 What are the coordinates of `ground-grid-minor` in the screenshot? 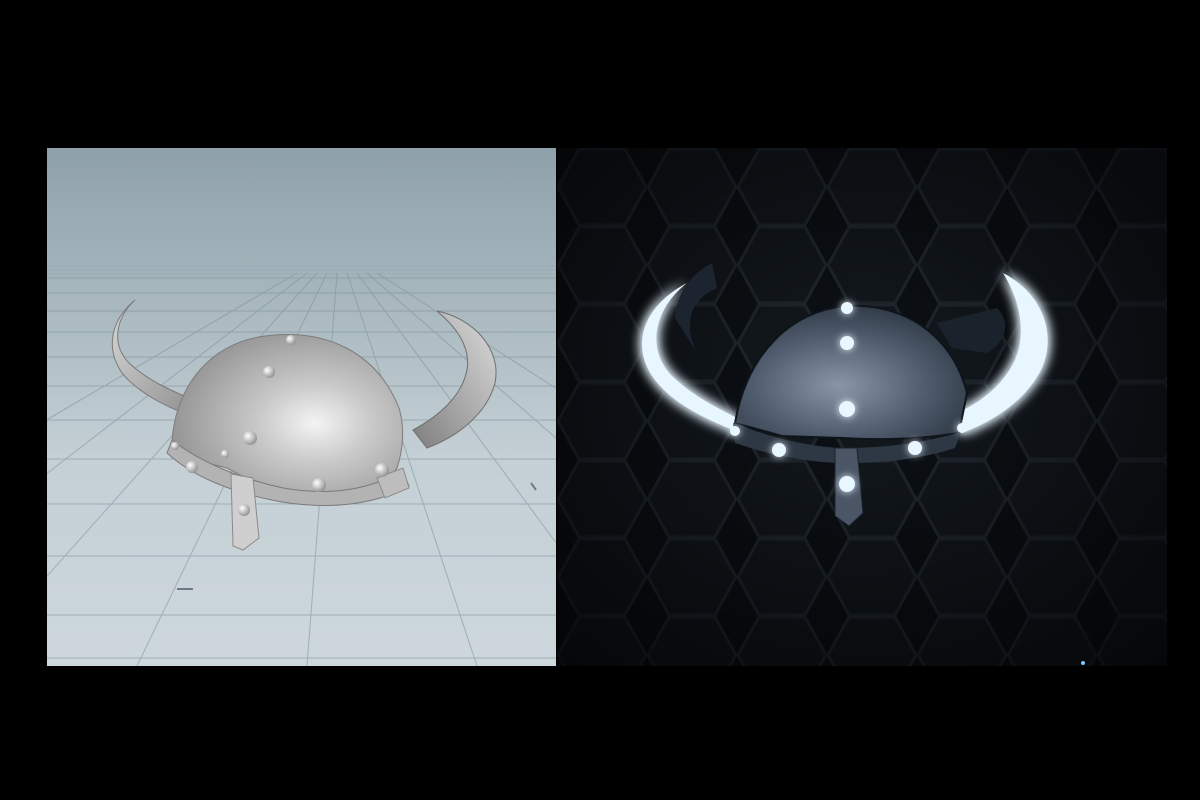 It's located at (301, 270).